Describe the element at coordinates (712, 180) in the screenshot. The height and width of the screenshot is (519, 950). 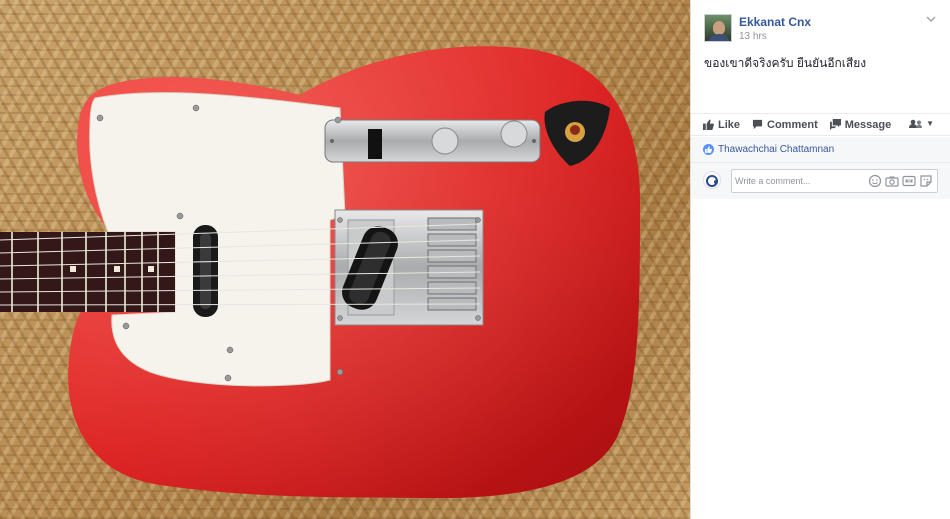
I see `viewer-avatar` at that location.